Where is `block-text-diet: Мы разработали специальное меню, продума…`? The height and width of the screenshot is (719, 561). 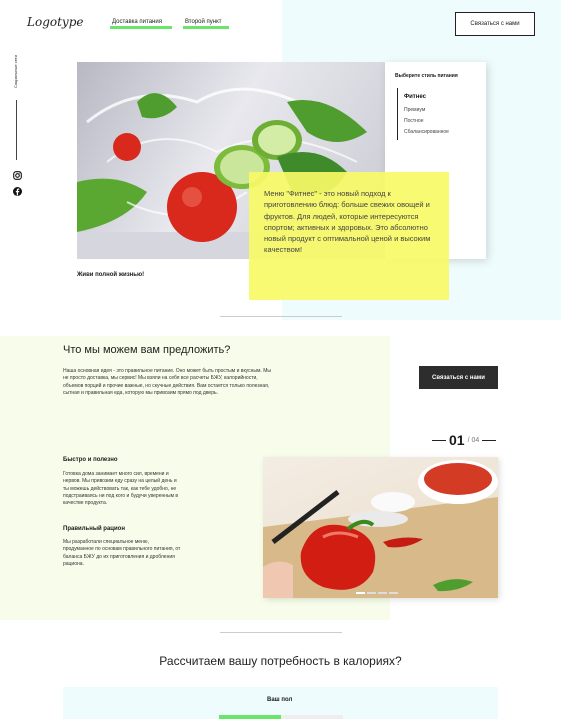 block-text-diet: Мы разработали специальное меню, продума… is located at coordinates (122, 553).